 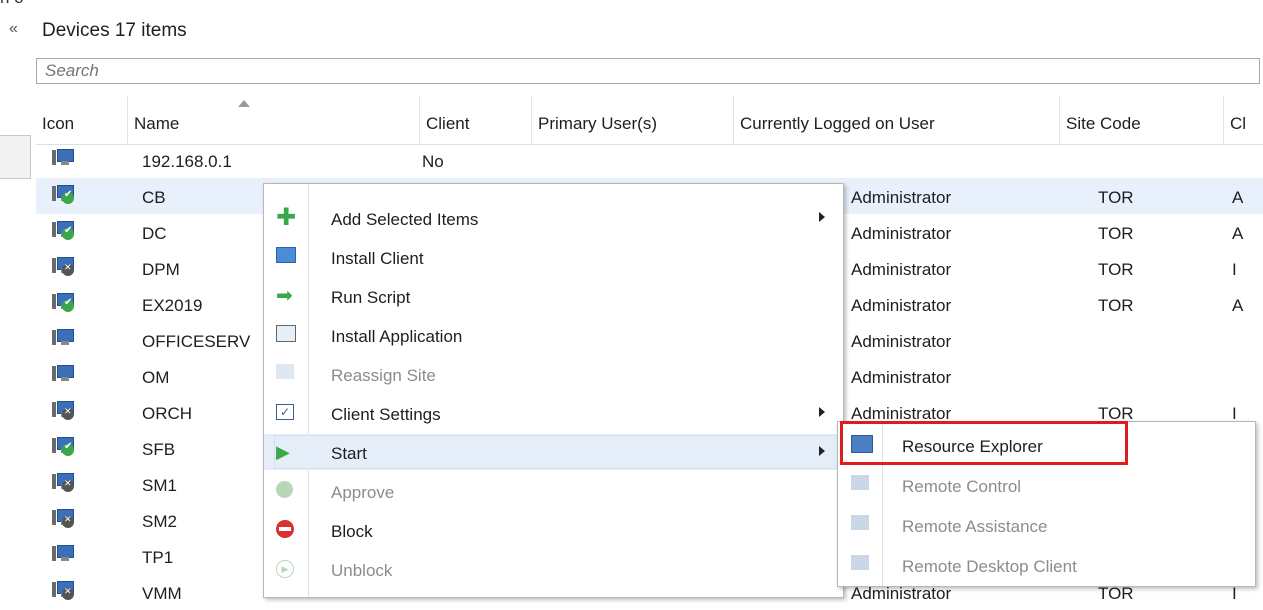 I want to click on submenu-item-remote-desktop-client: Remote Desktop Client, so click(x=1046, y=566).